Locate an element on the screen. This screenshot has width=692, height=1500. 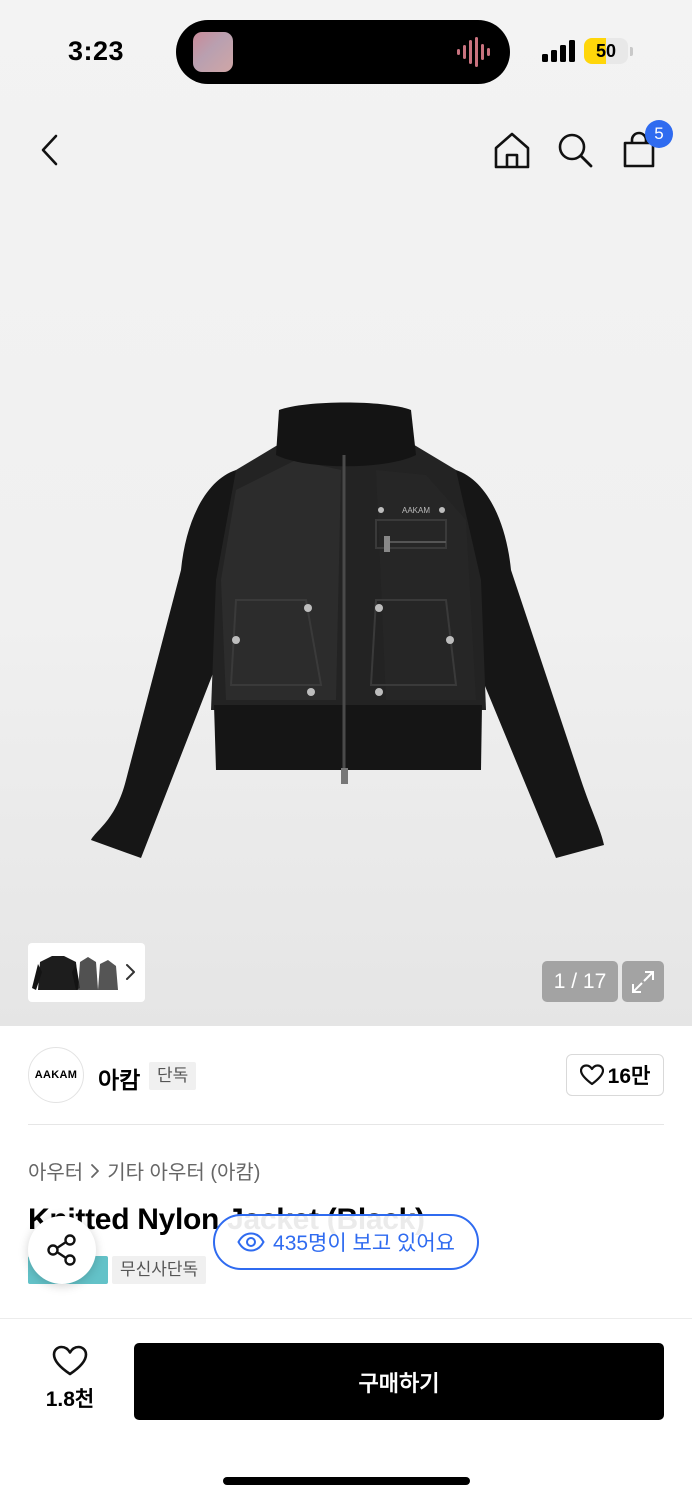
breadcrumb-item: 기타 아우터 (아캄) is located at coordinates (183, 1170).